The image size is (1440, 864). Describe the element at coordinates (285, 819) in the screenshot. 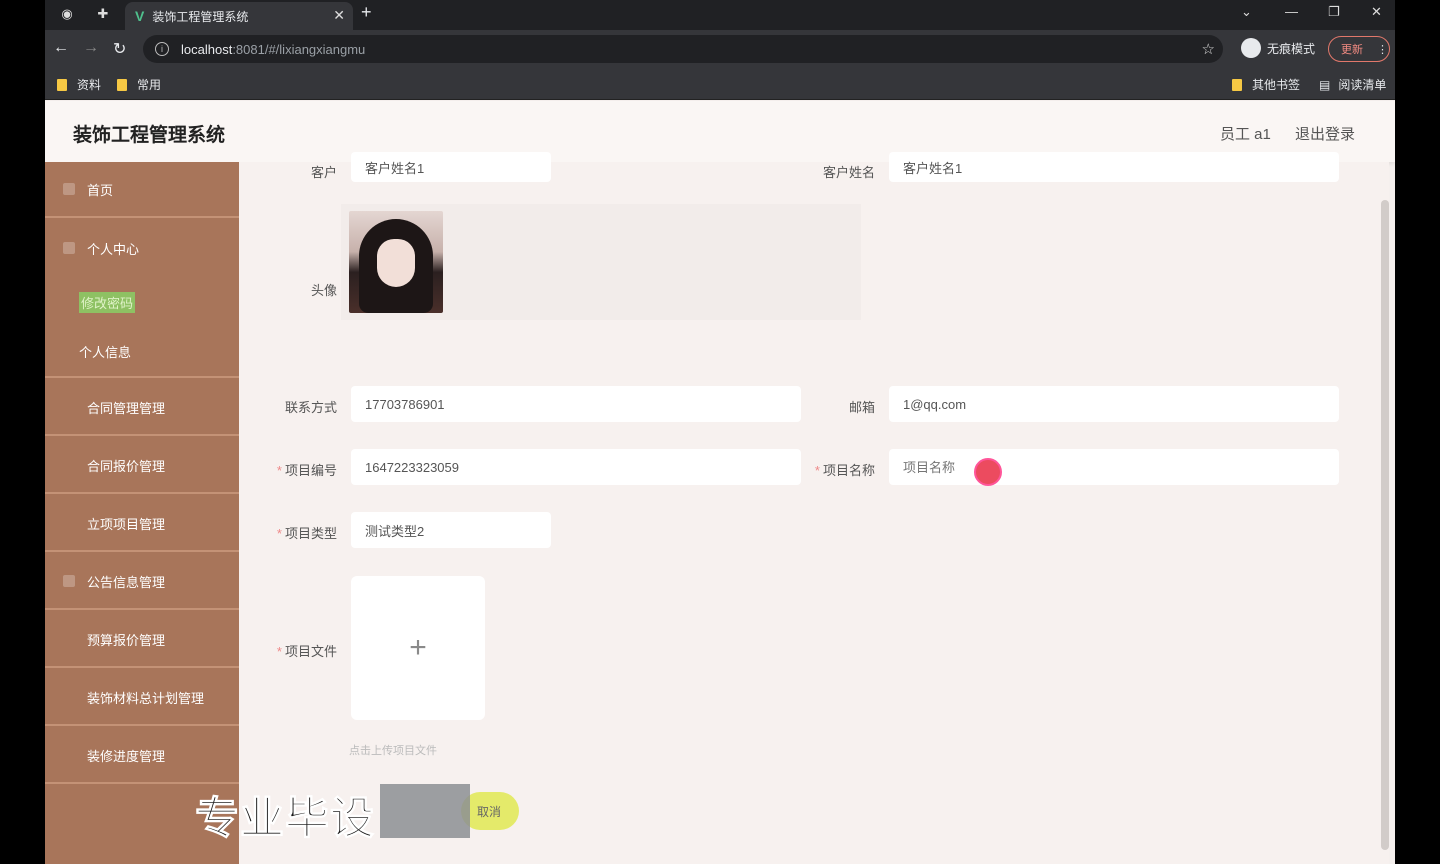

I see `watermark-text: 专业毕设` at that location.